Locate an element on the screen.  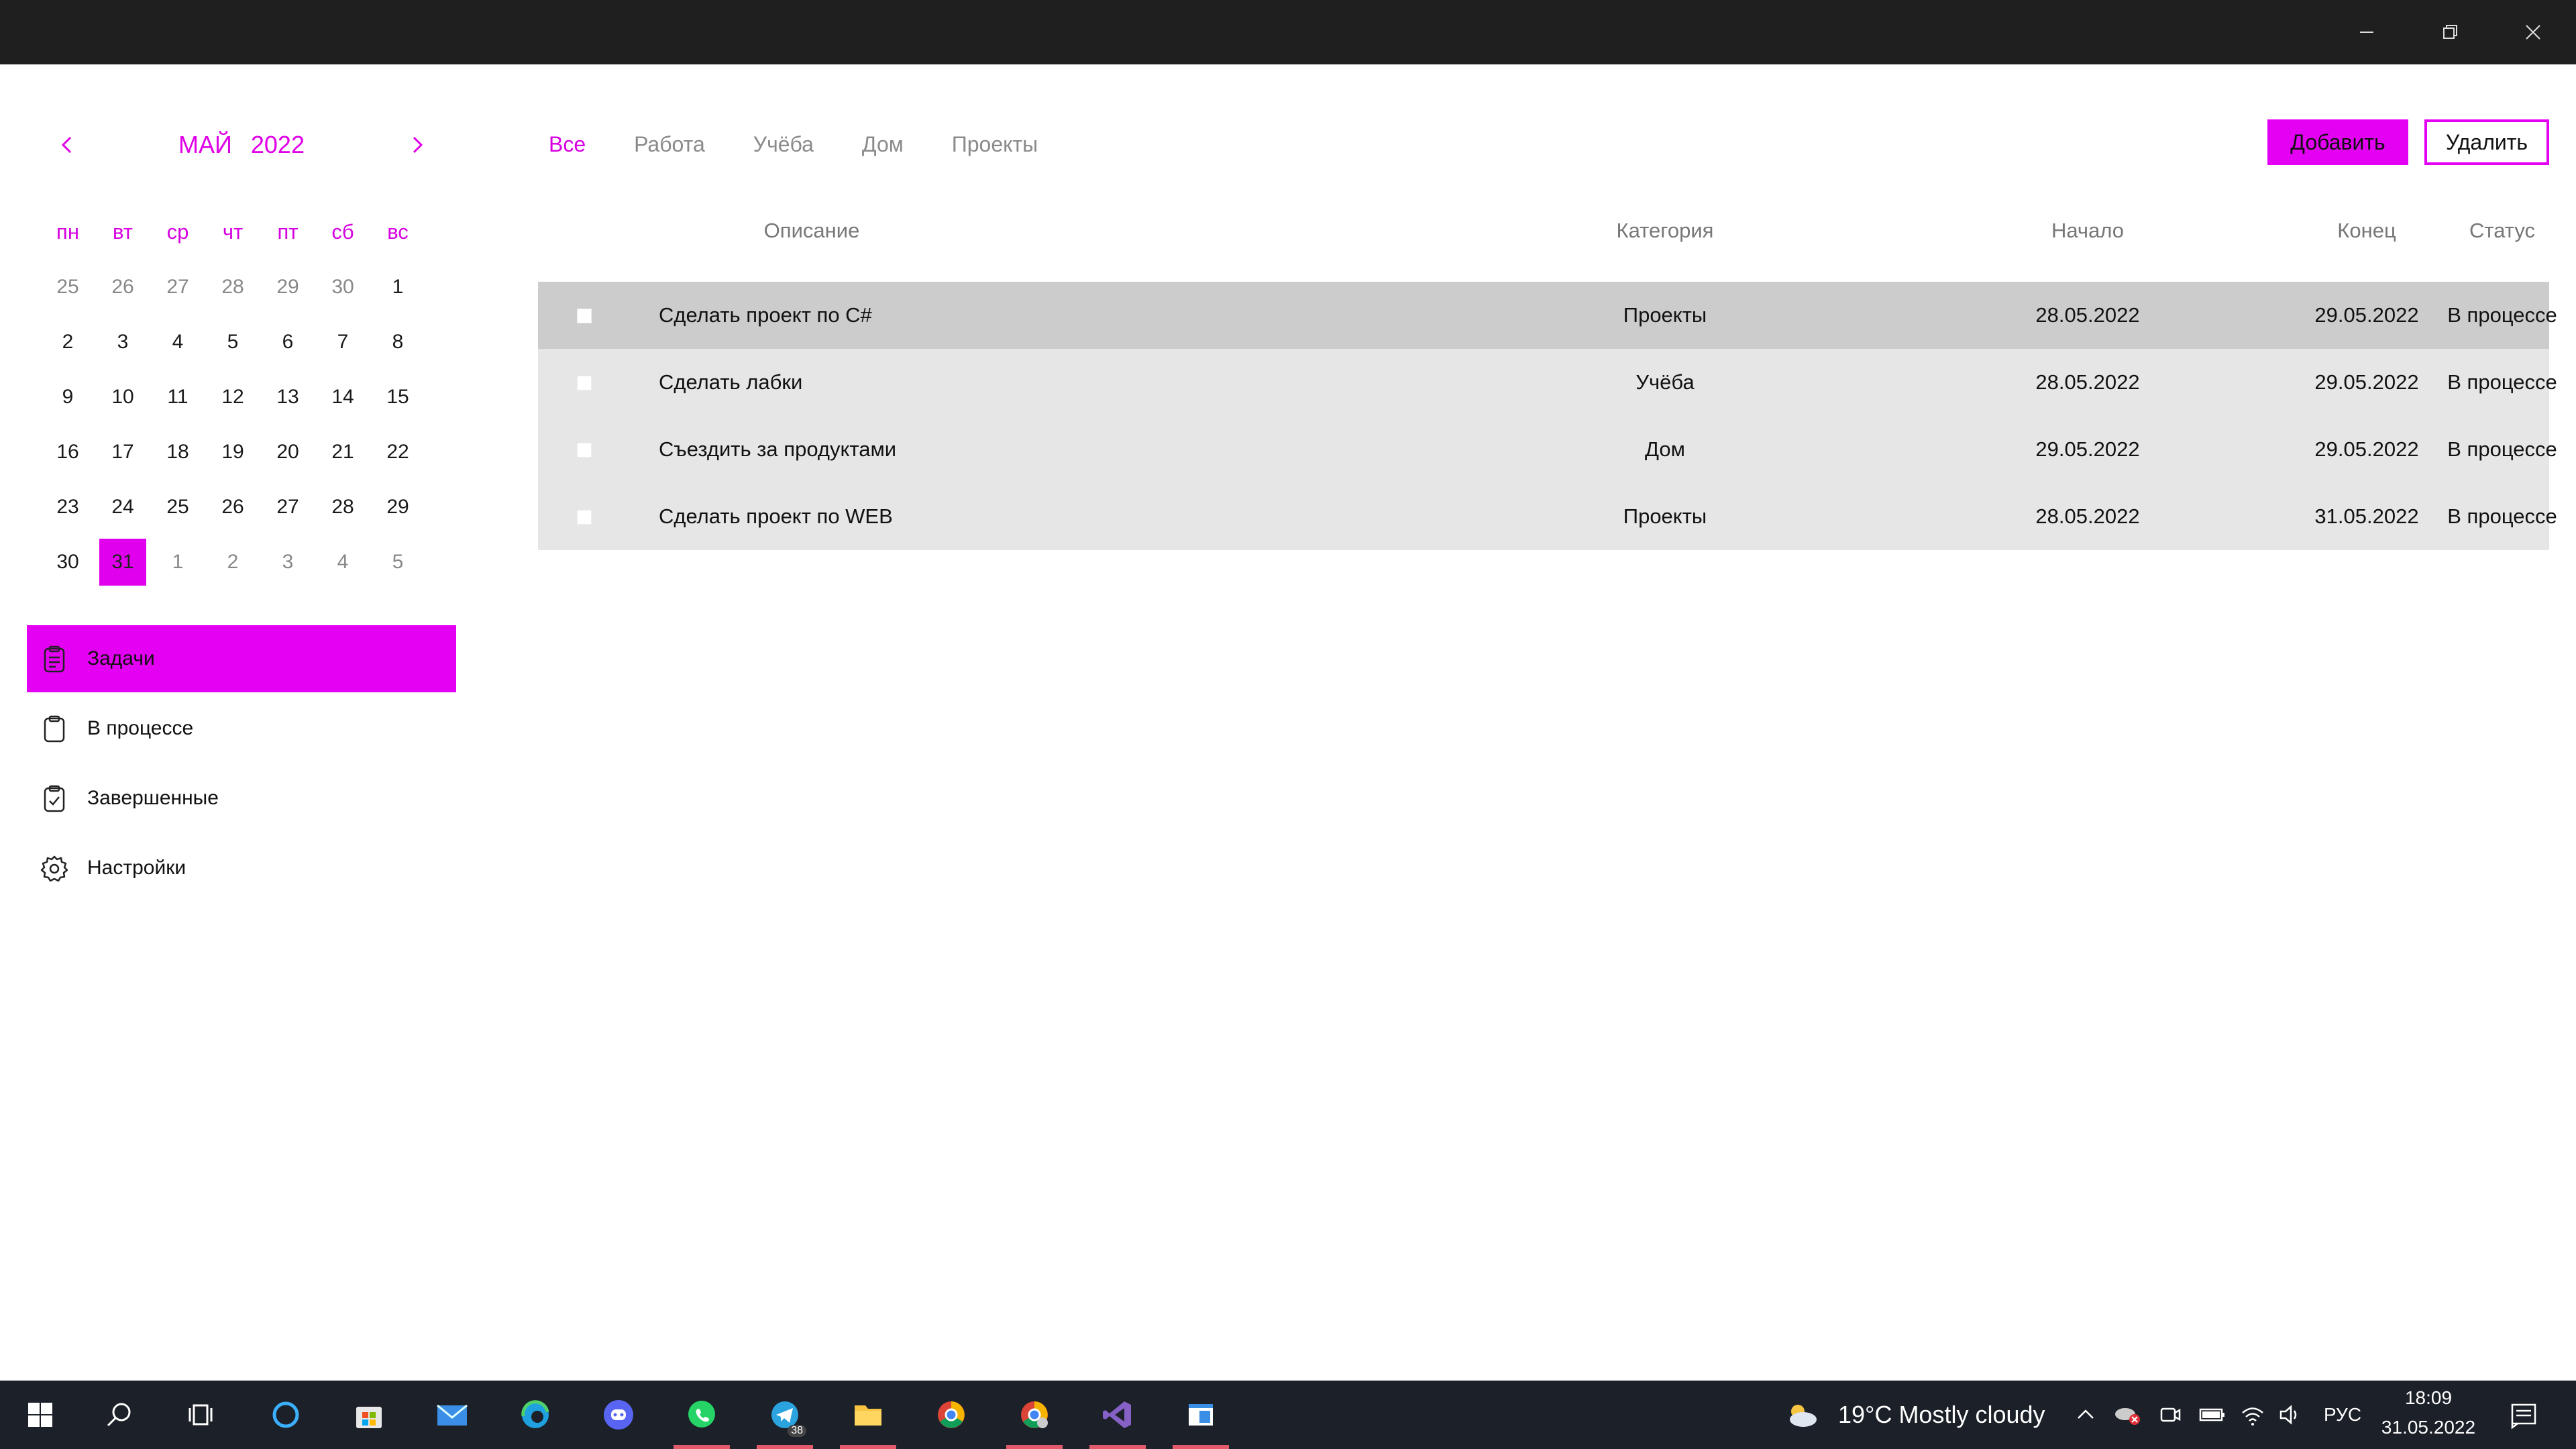
minimize-button is located at coordinates (2366, 32).